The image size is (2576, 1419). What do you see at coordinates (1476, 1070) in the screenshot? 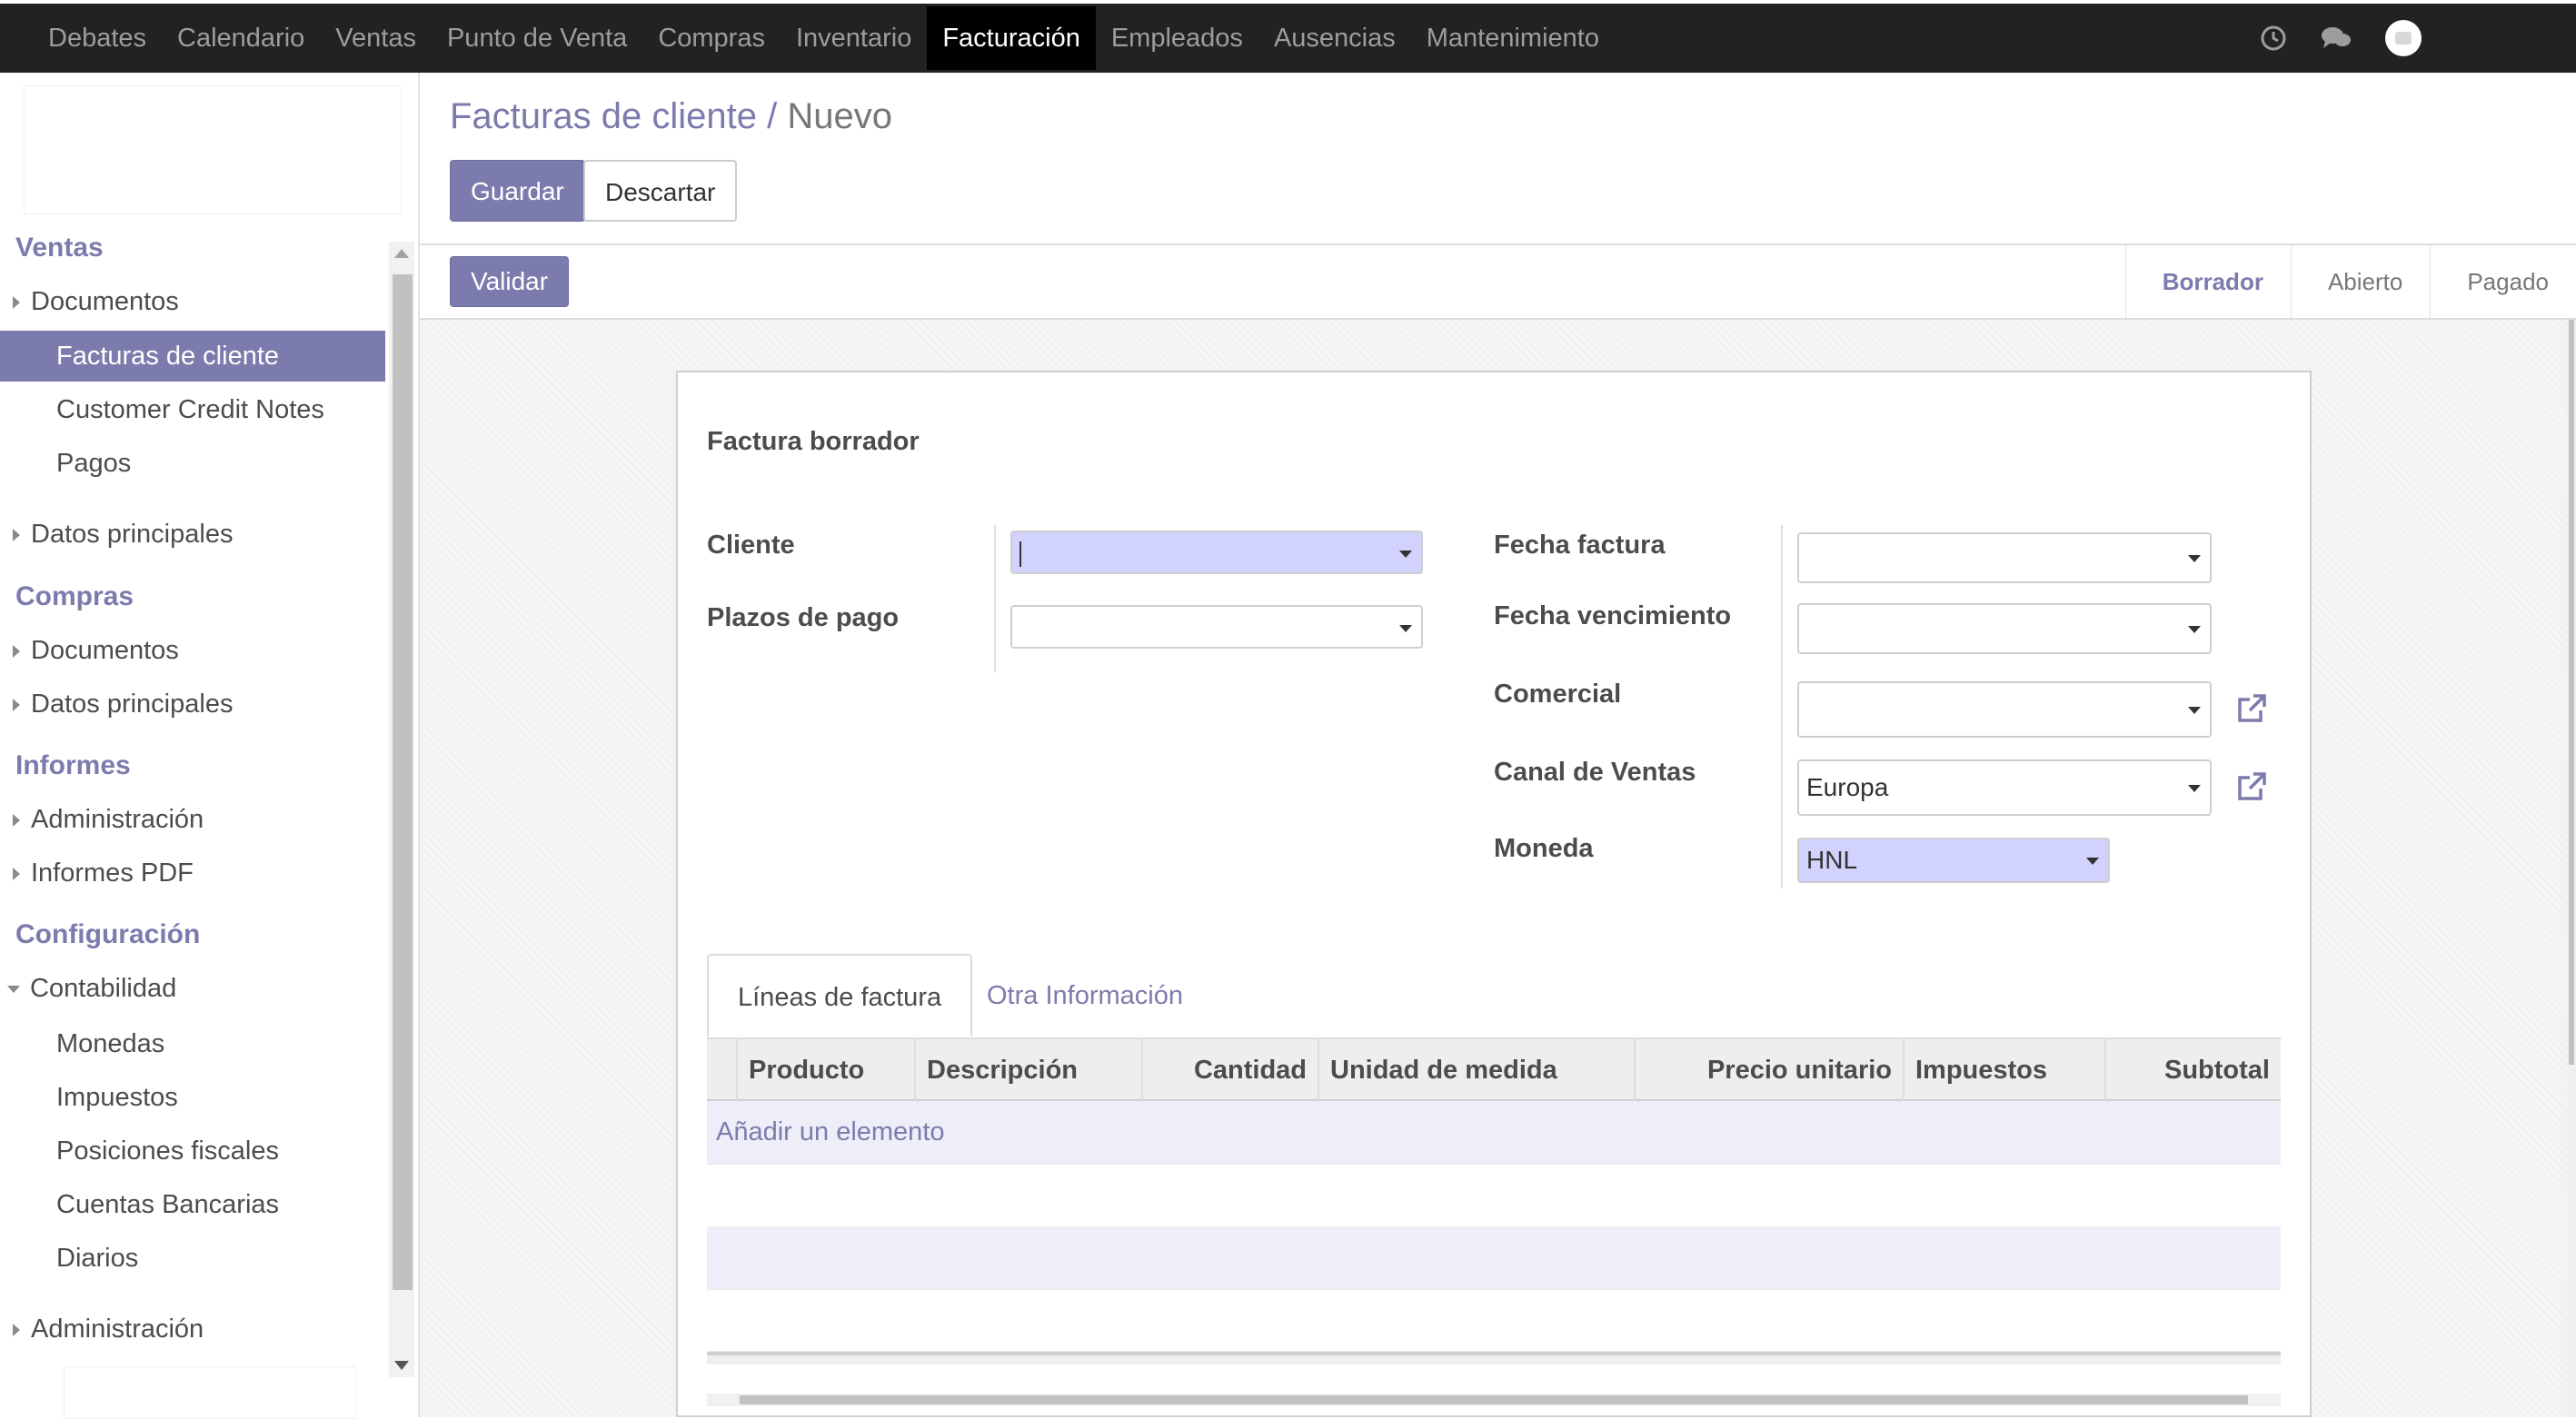
I see `column-header-unidad-de-medida: Unidad de medida` at bounding box center [1476, 1070].